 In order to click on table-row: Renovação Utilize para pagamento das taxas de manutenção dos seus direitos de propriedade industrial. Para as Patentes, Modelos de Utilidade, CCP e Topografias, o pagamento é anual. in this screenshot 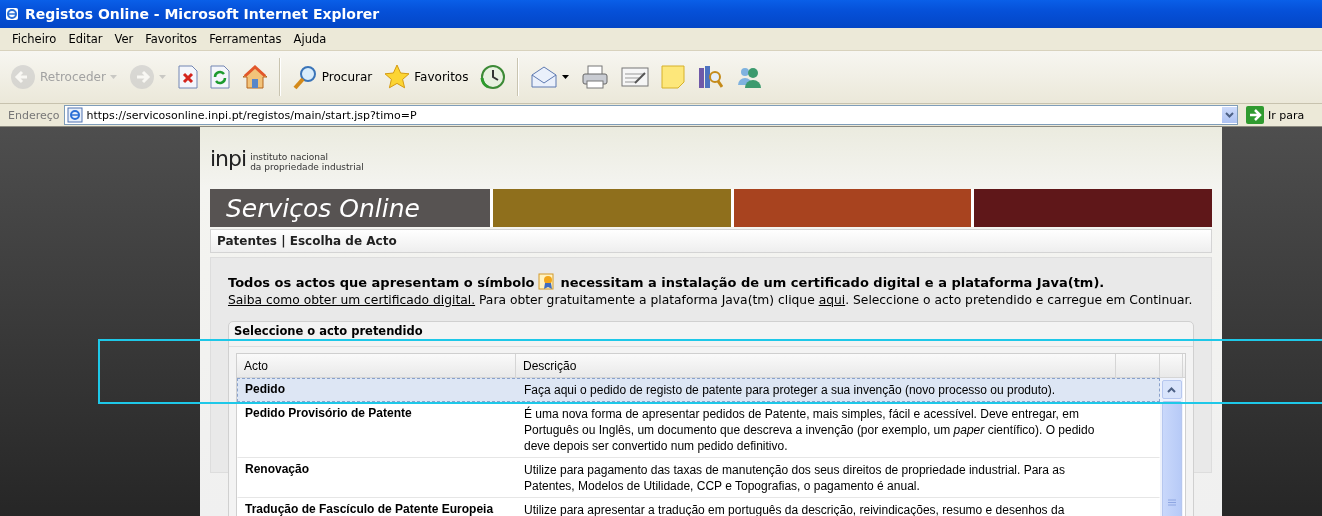, I will do `click(698, 478)`.